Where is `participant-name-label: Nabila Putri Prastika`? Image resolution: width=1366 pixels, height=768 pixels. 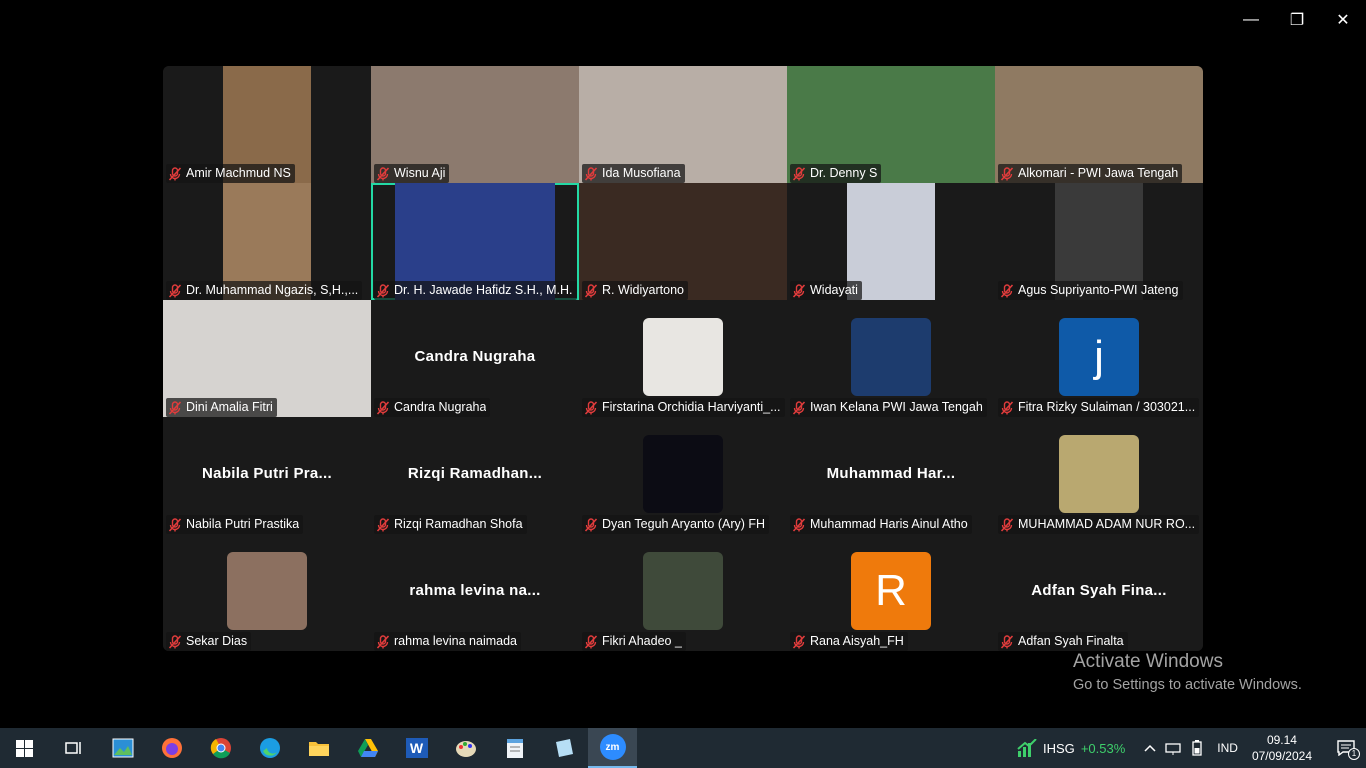 participant-name-label: Nabila Putri Prastika is located at coordinates (235, 524).